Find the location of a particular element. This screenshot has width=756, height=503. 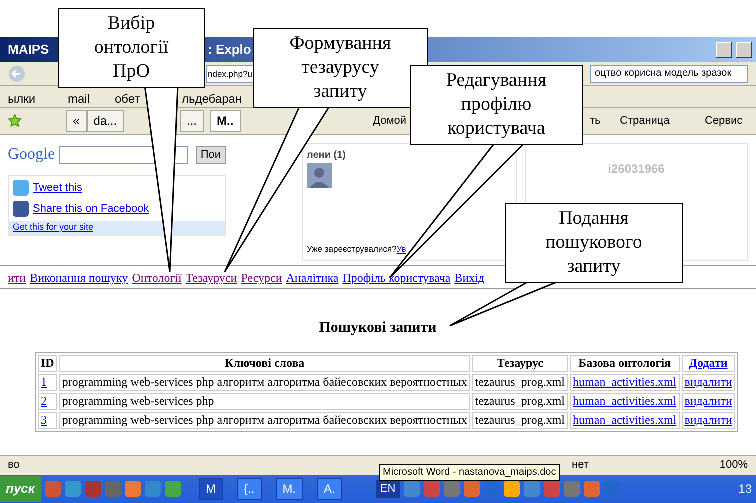

taskbar-button: M is located at coordinates (211, 489).